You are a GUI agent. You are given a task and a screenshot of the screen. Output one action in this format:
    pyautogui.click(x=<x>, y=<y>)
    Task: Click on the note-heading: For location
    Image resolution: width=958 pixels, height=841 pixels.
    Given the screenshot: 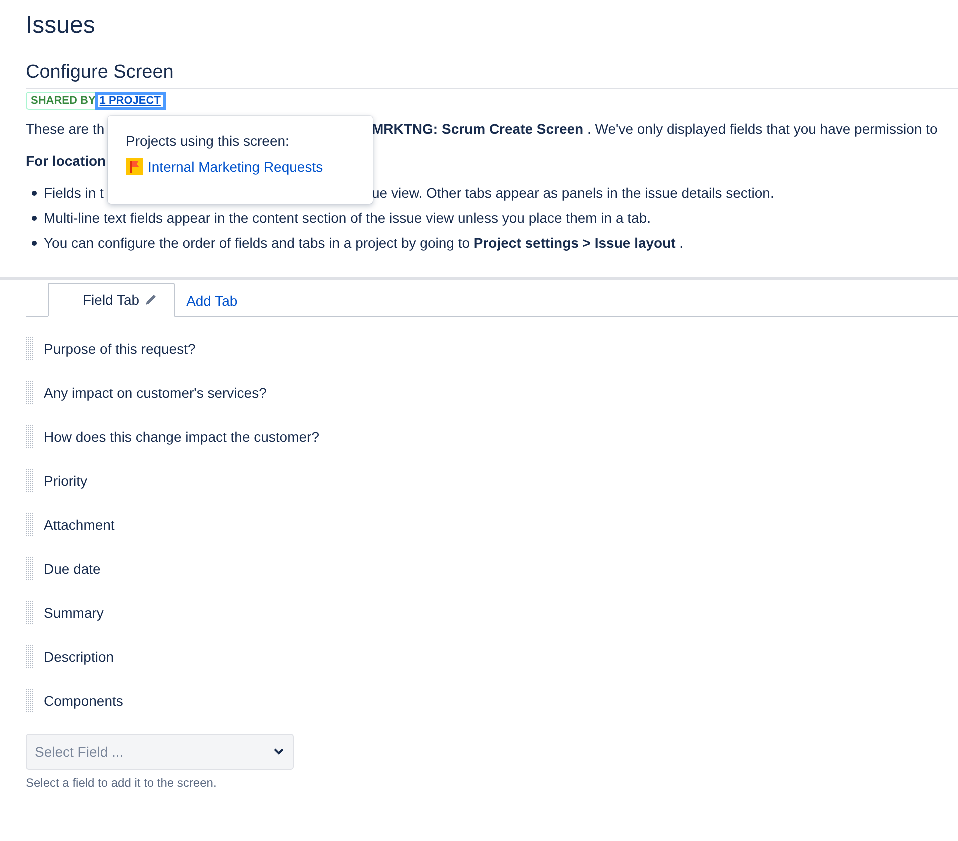 What is the action you would take?
    pyautogui.click(x=66, y=161)
    